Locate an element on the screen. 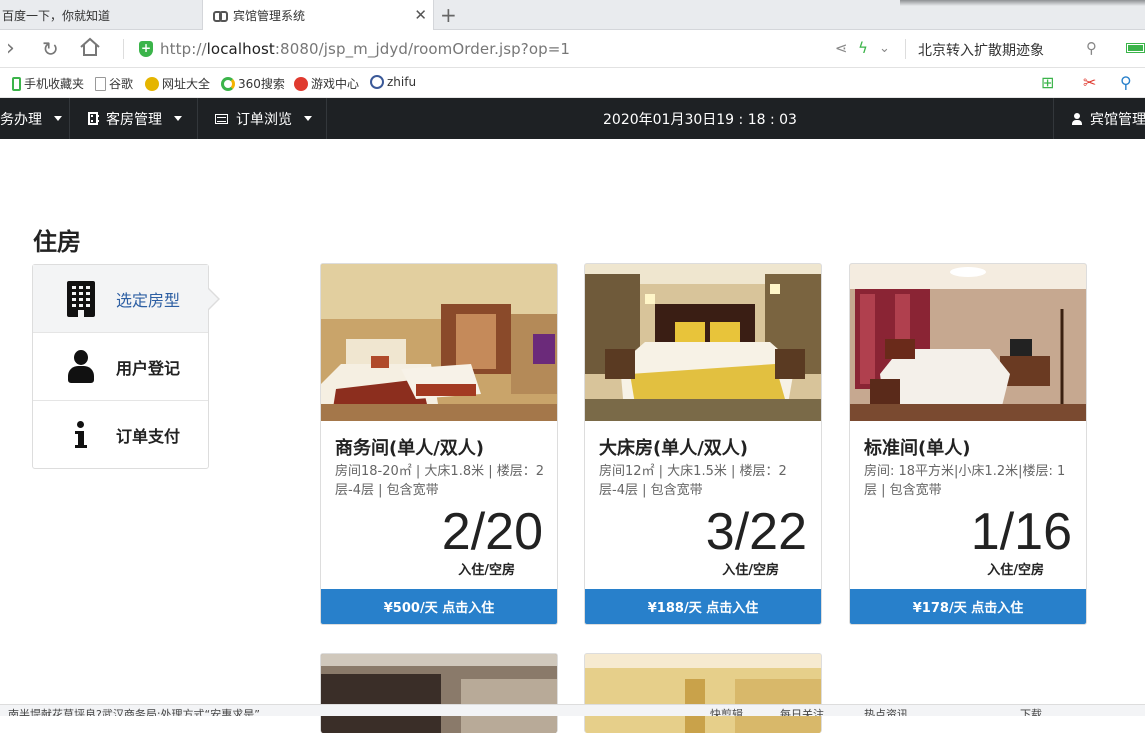  step-order-payment: 订单支付 is located at coordinates (120, 435).